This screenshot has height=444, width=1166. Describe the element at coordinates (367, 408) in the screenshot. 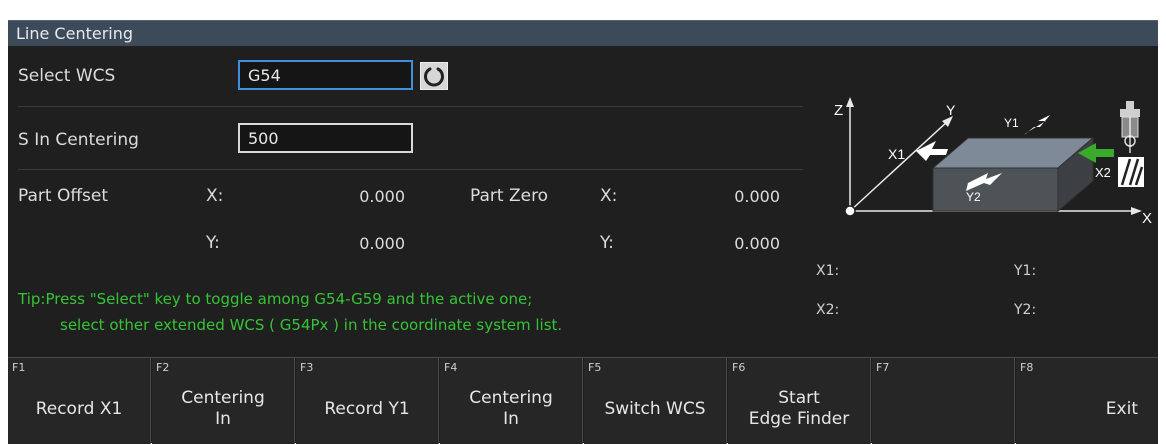

I see `softkey-label: Record Y1` at that location.